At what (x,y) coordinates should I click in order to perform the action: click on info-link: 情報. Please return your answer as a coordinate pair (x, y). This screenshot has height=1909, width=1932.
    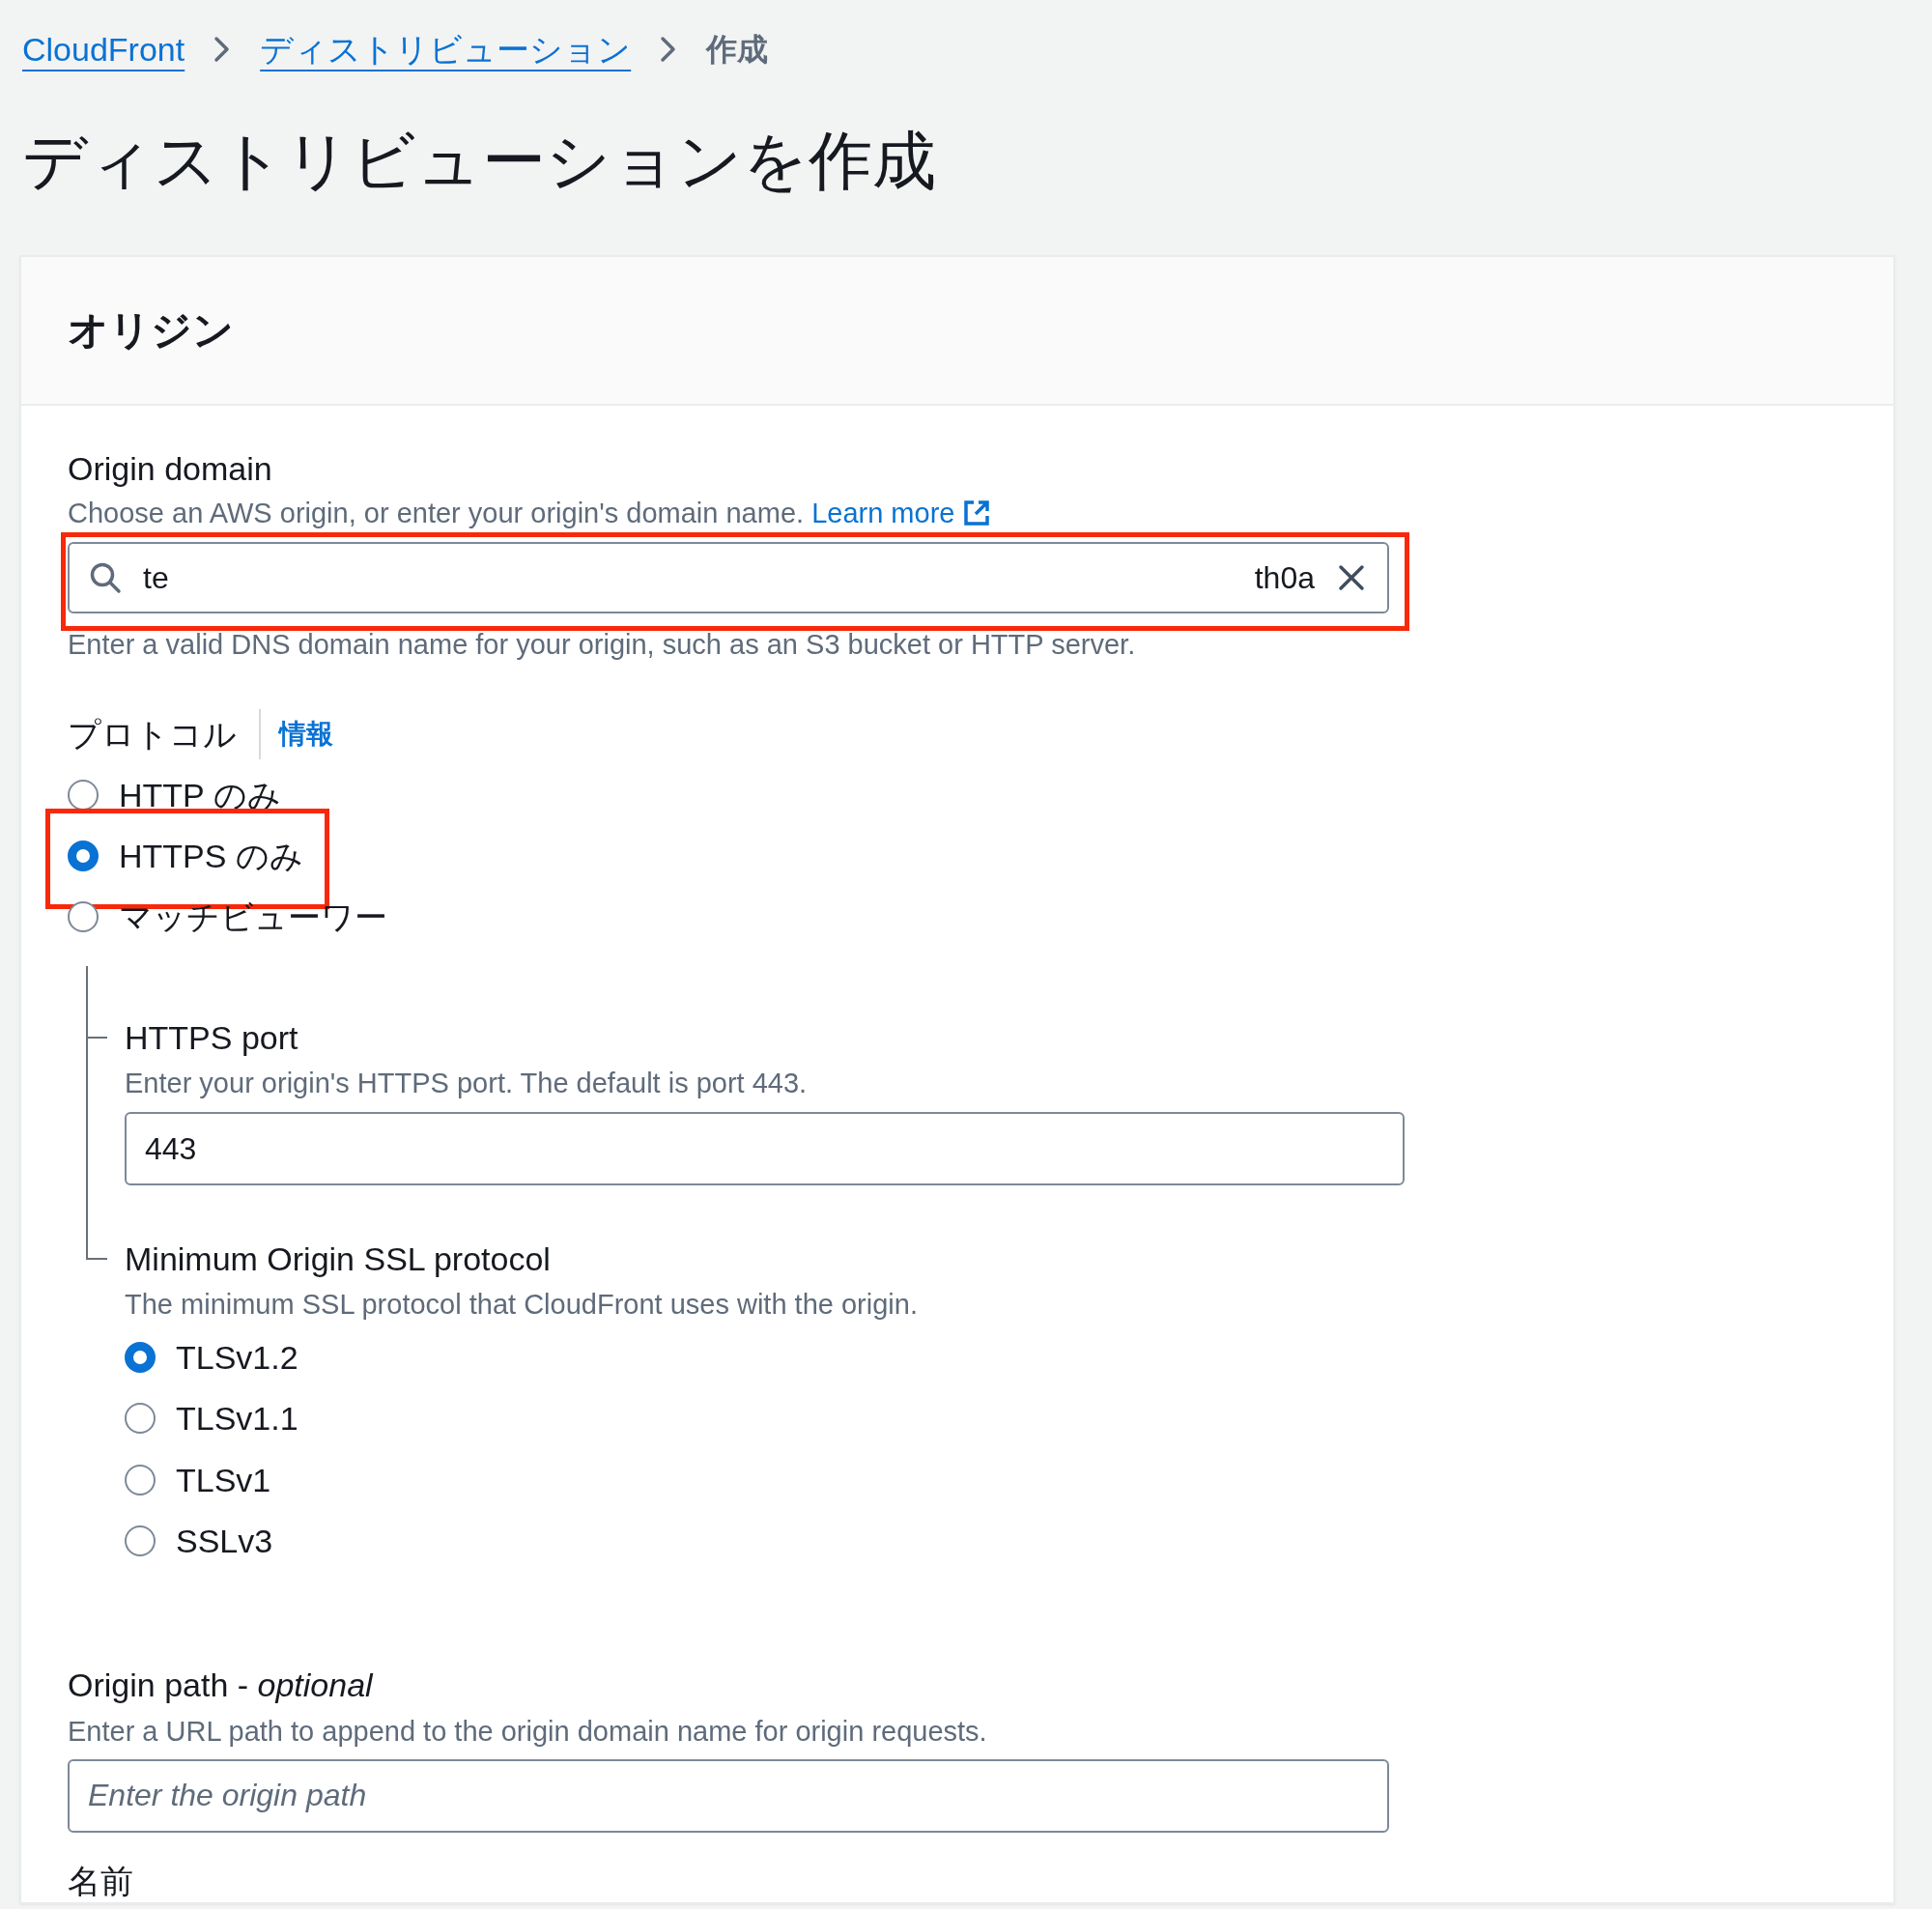
    Looking at the image, I should click on (306, 734).